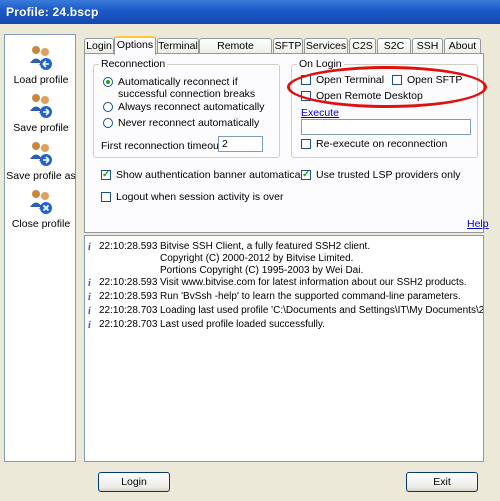 Image resolution: width=500 pixels, height=501 pixels. I want to click on radio-never-reconnect-control, so click(108, 123).